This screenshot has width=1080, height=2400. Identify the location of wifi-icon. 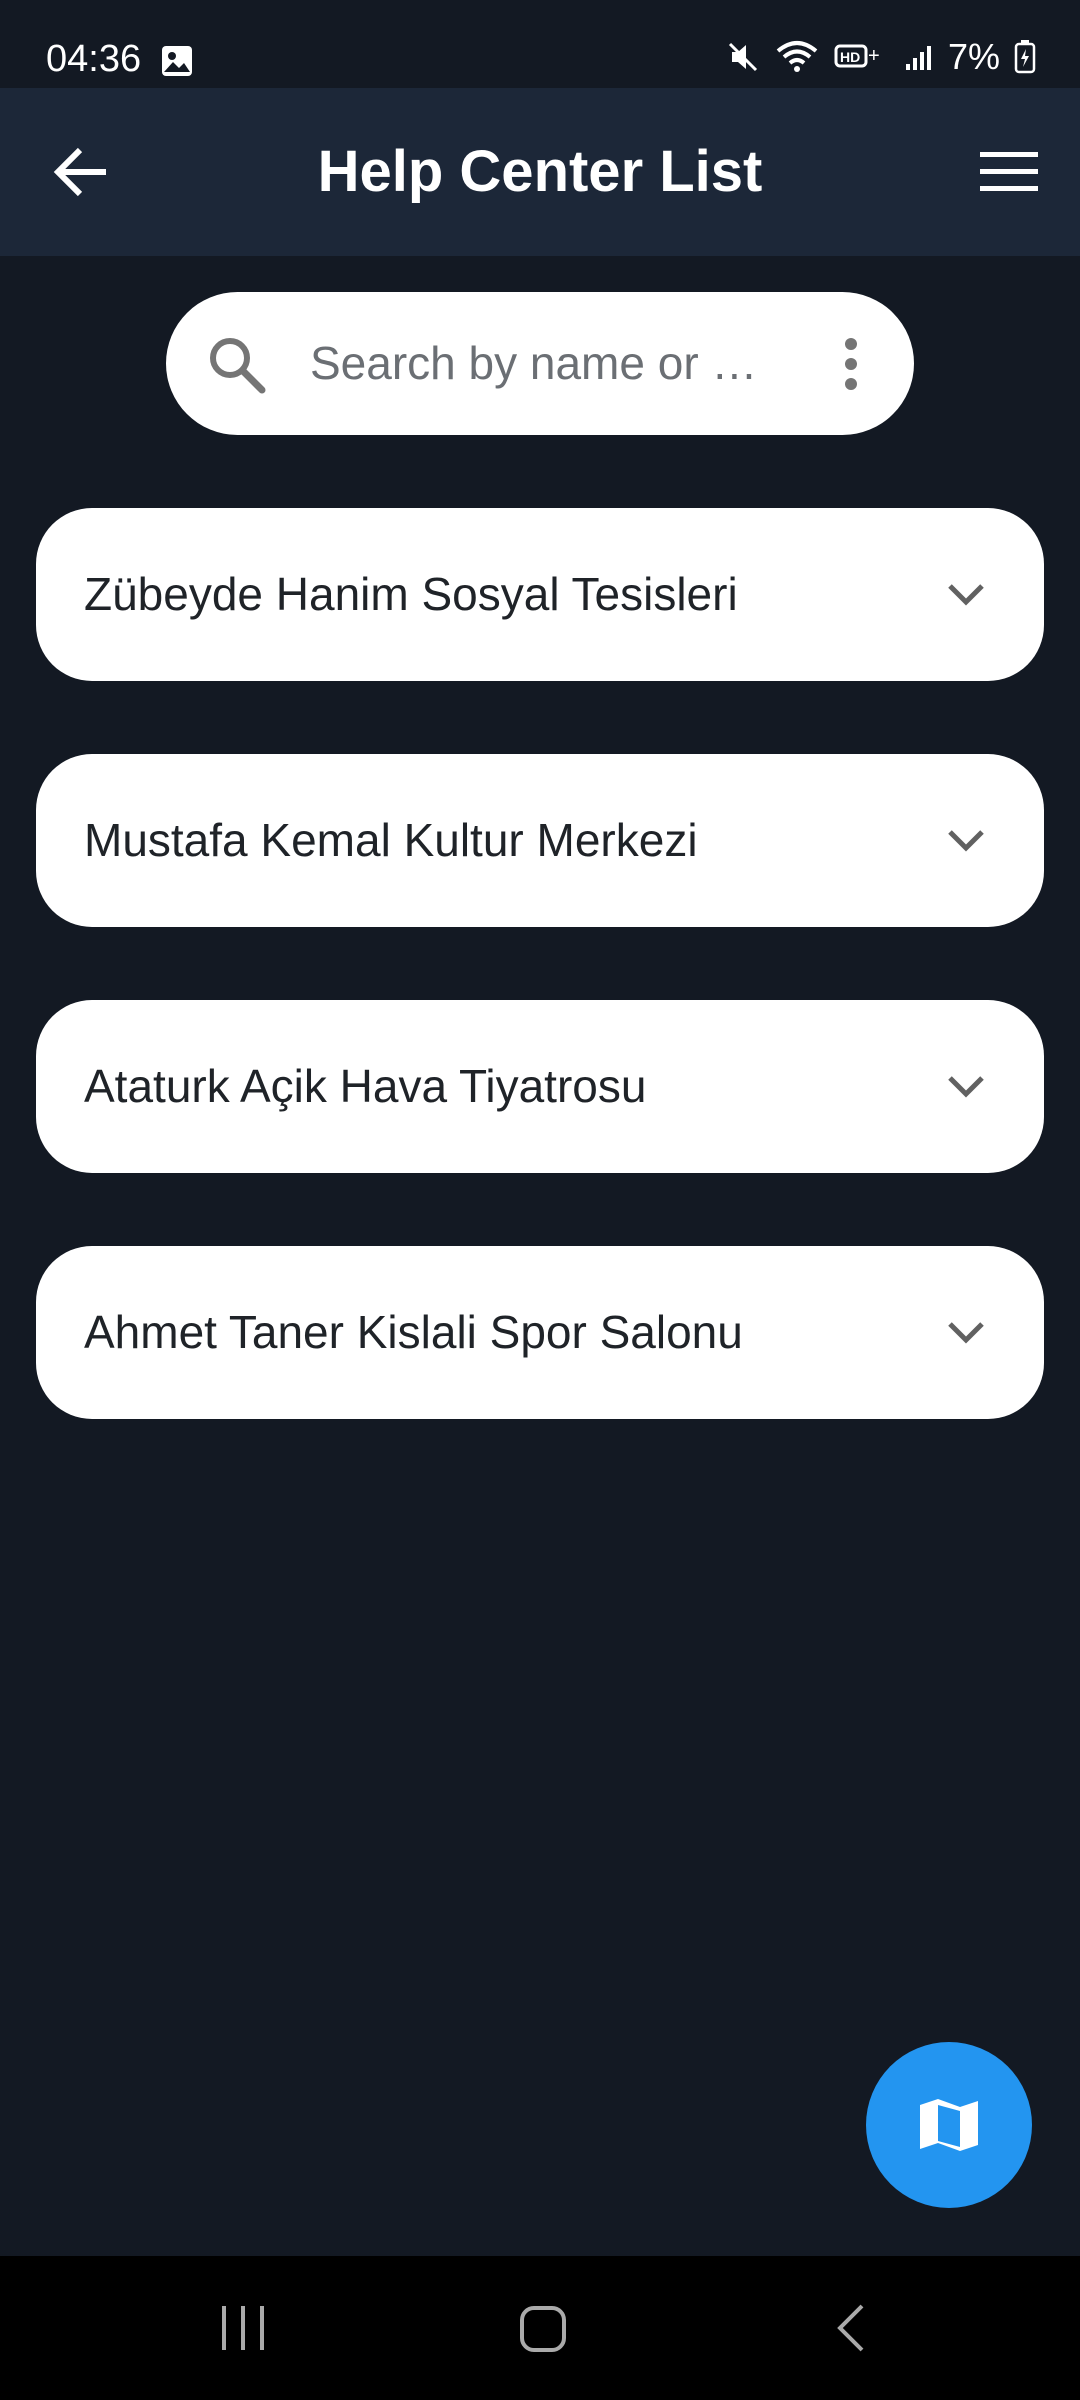
(797, 57).